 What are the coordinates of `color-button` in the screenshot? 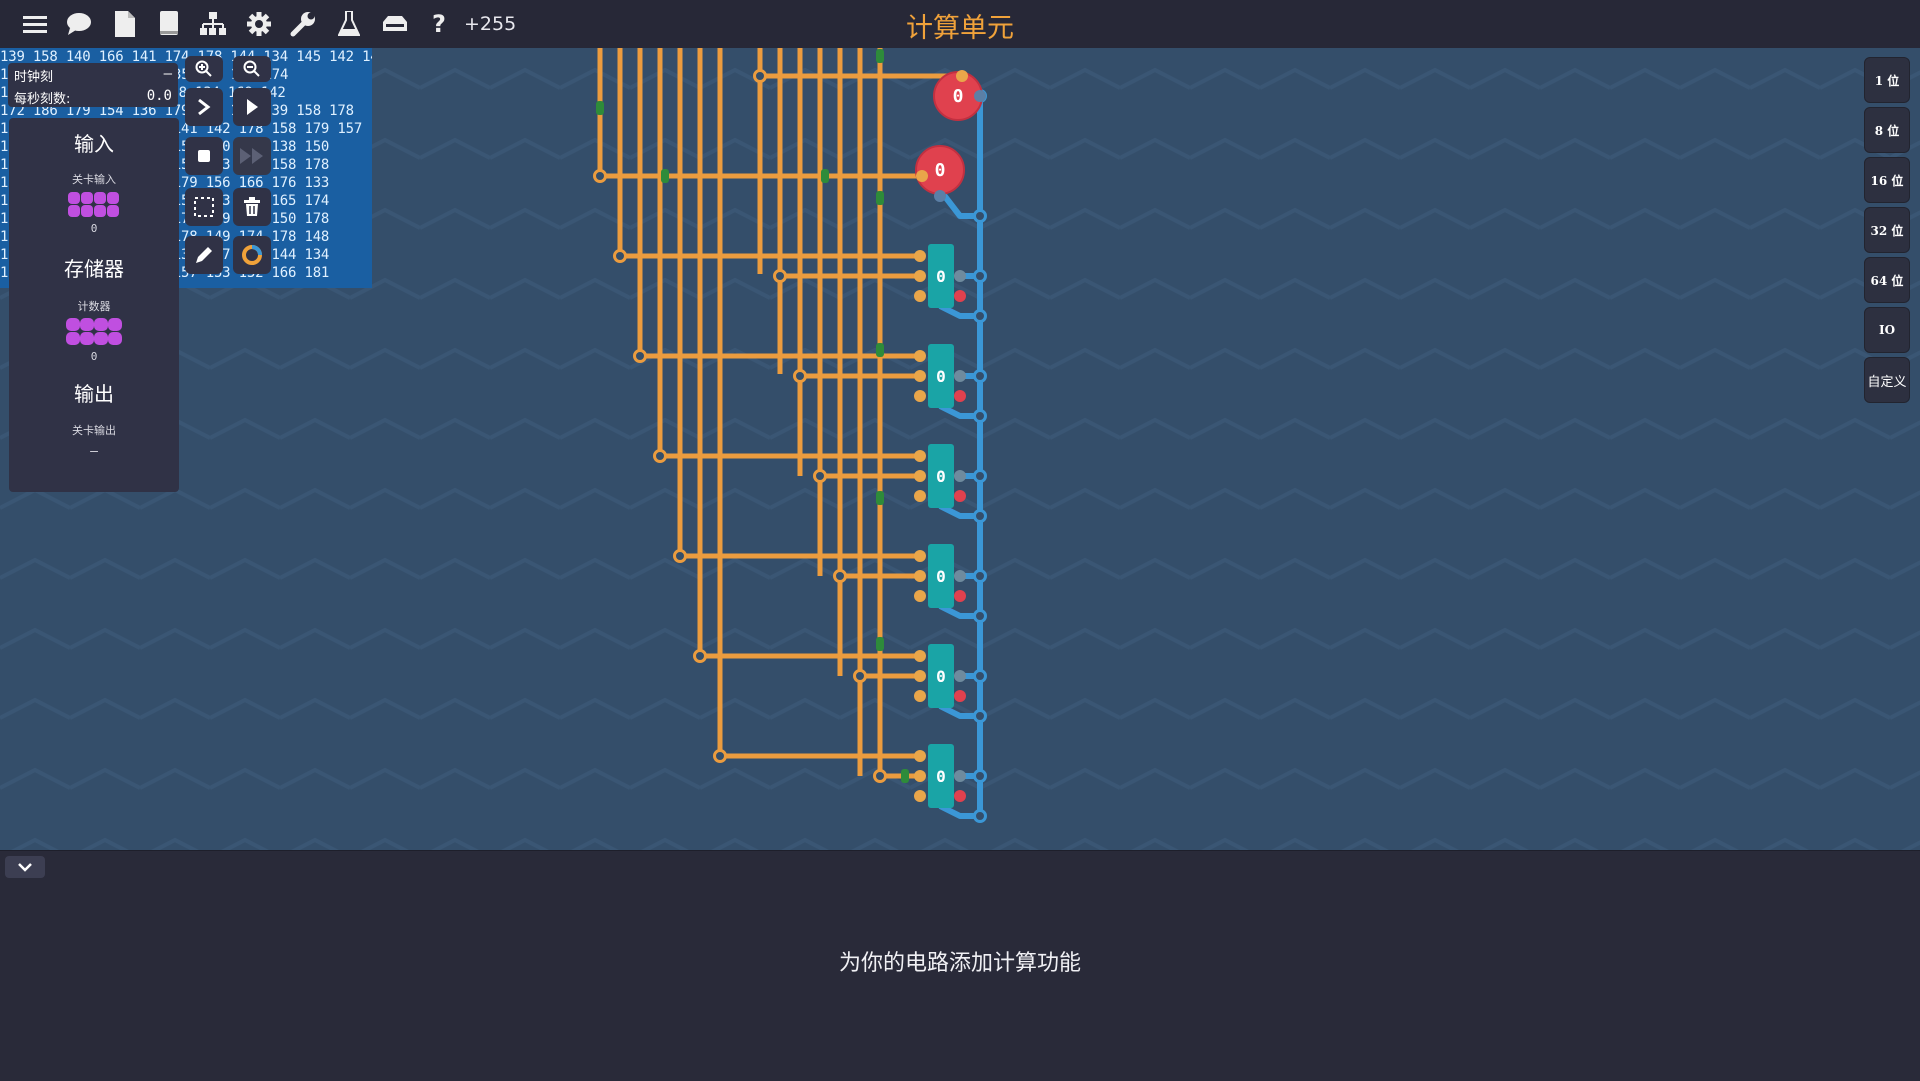 It's located at (252, 255).